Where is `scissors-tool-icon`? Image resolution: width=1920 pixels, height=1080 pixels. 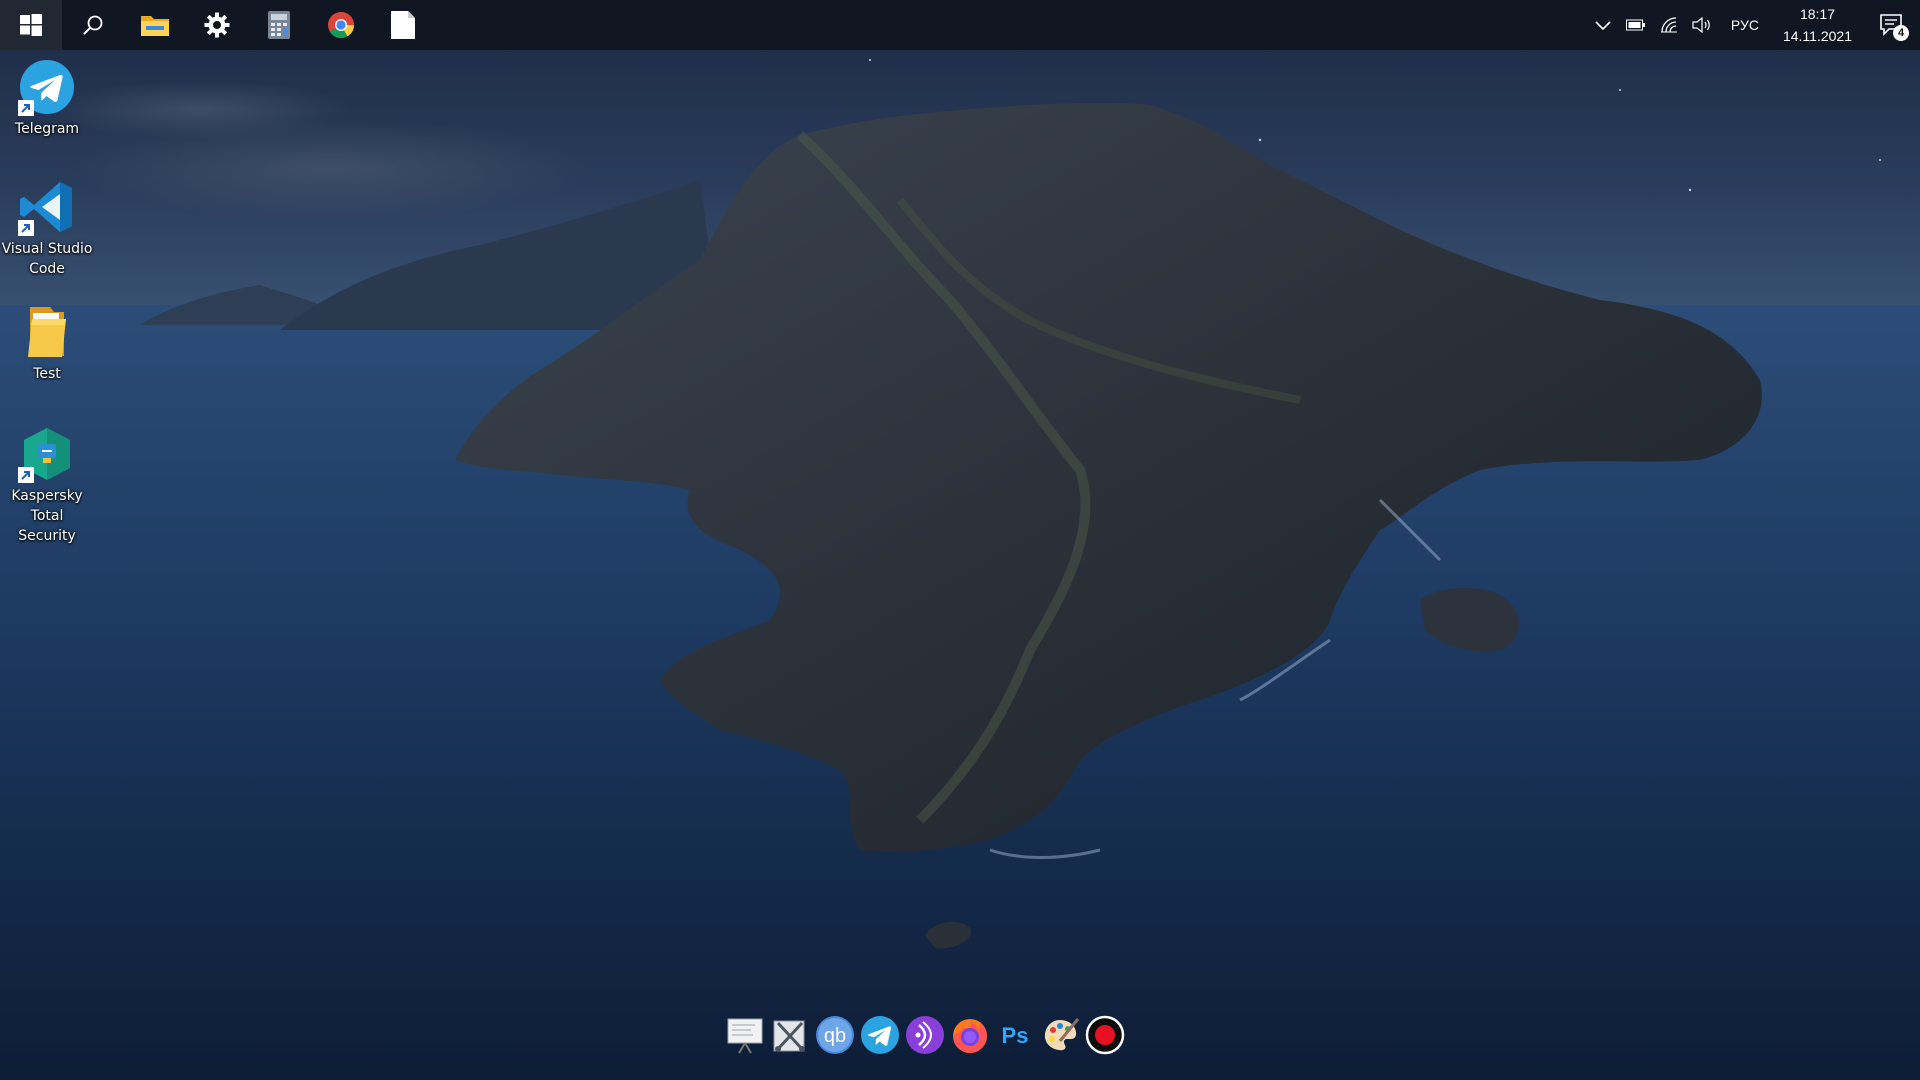
scissors-tool-icon is located at coordinates (789, 1036).